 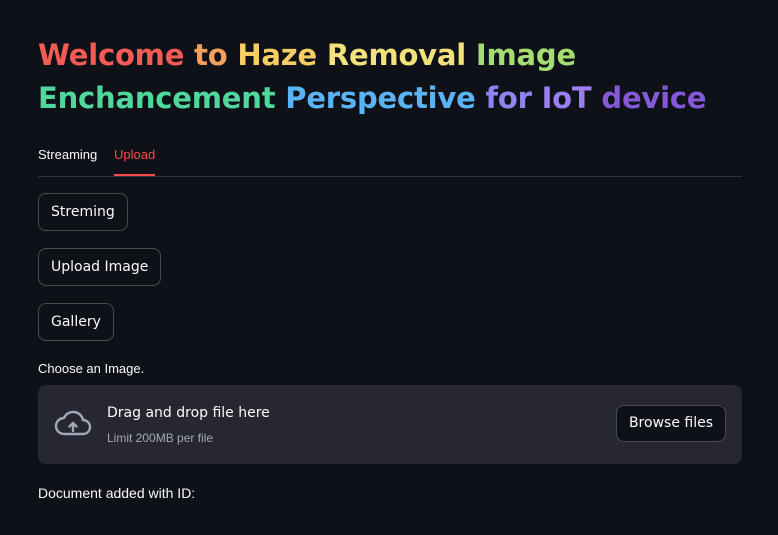 I want to click on upload-image-button: Upload Image, so click(x=100, y=267).